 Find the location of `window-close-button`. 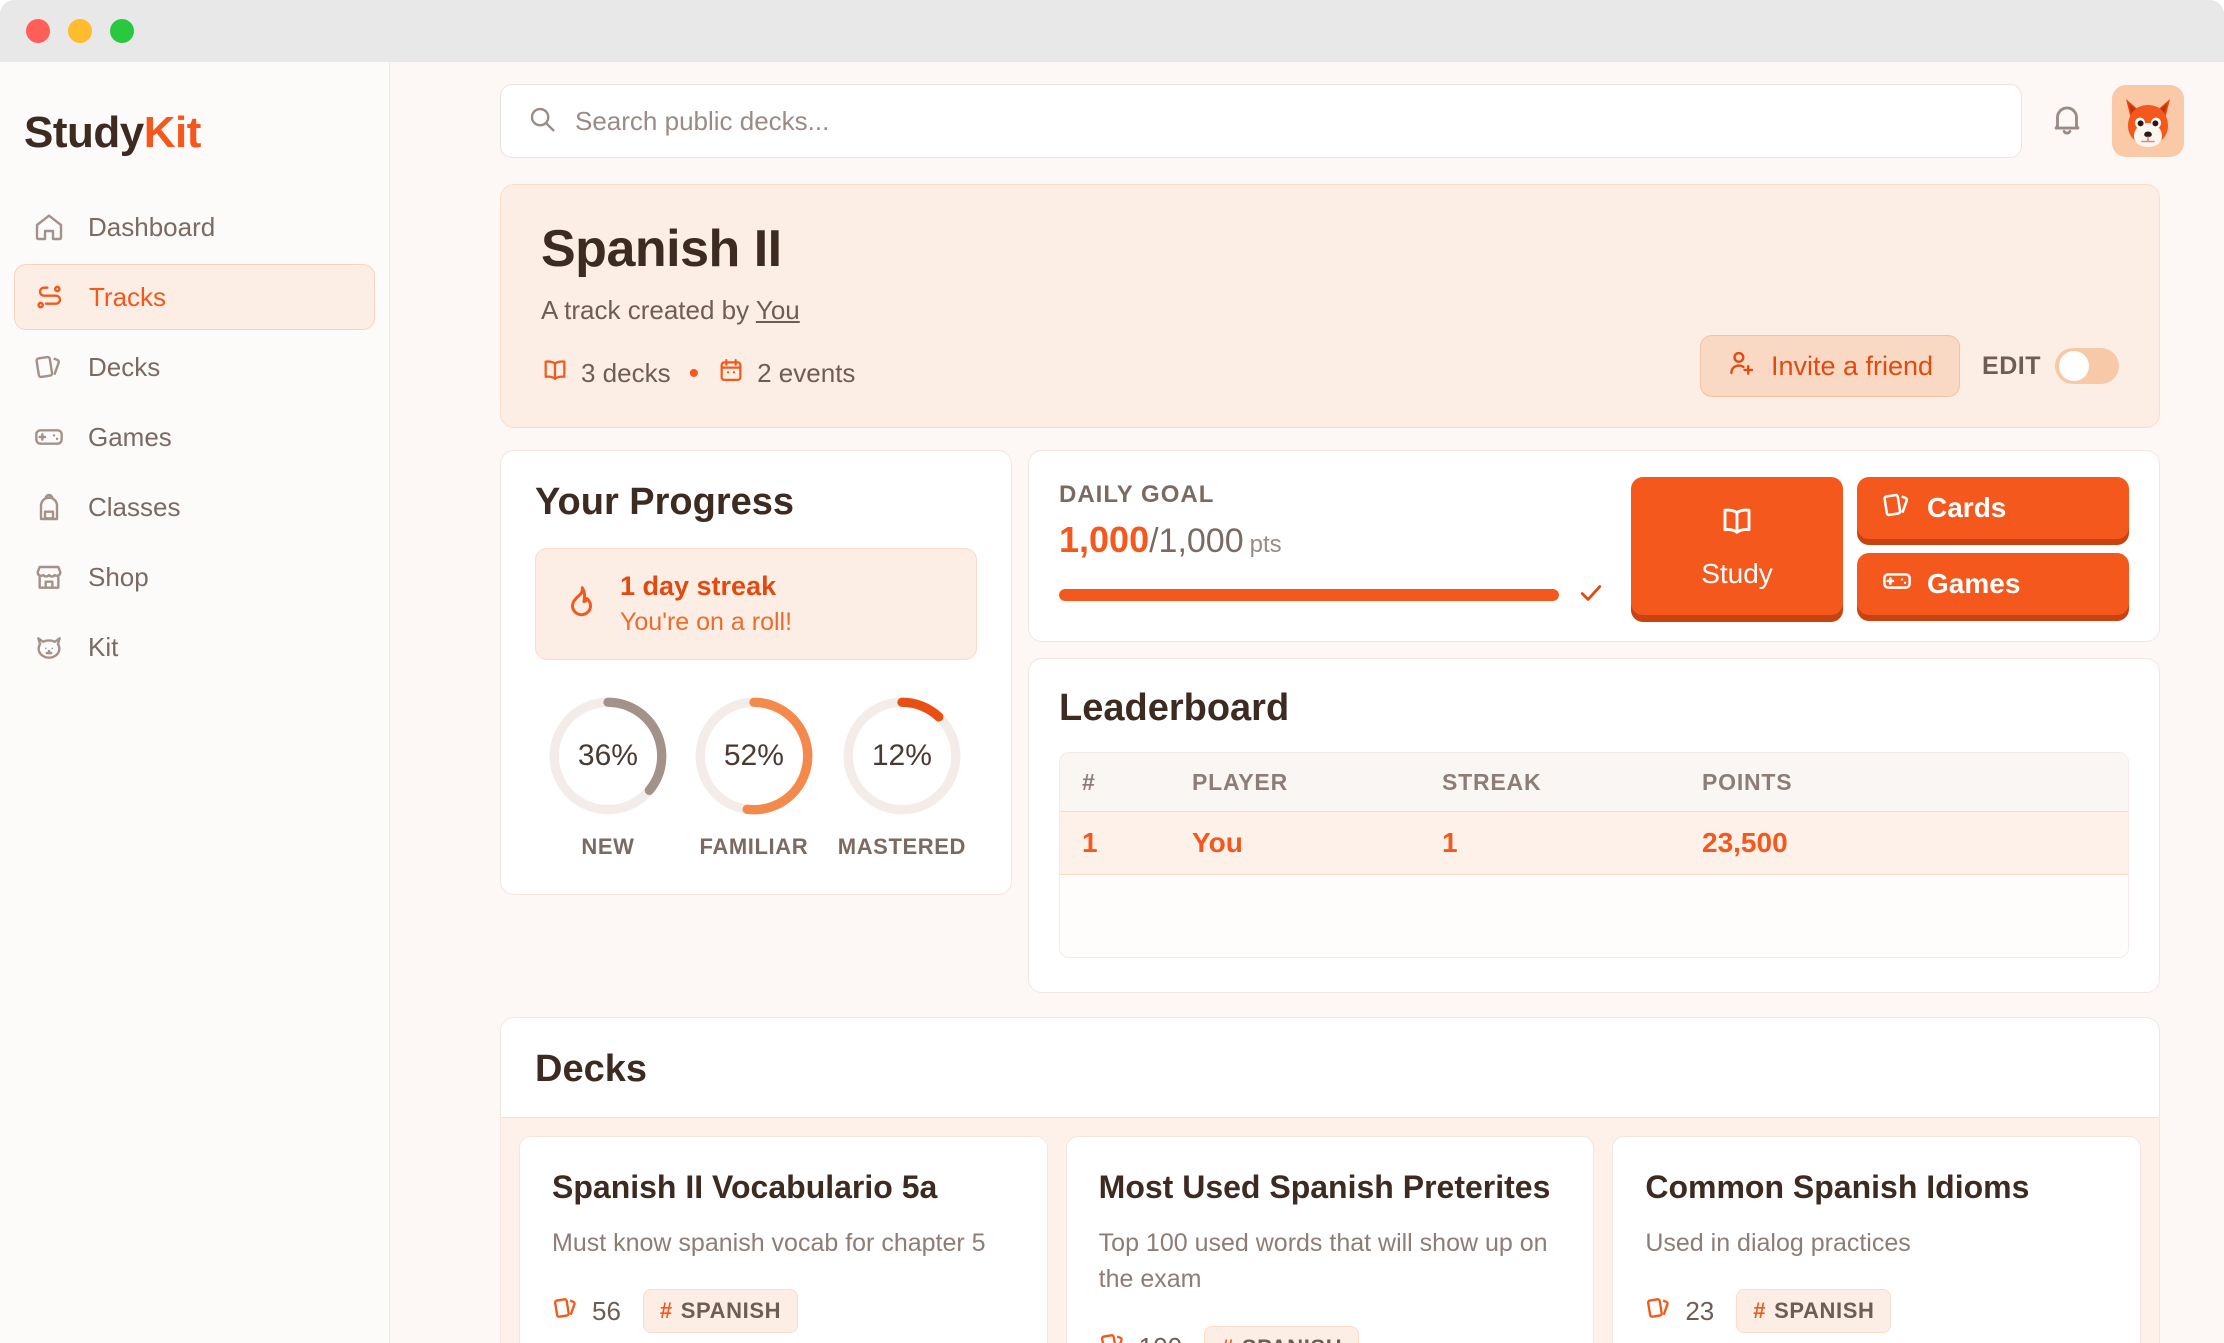

window-close-button is located at coordinates (38, 31).